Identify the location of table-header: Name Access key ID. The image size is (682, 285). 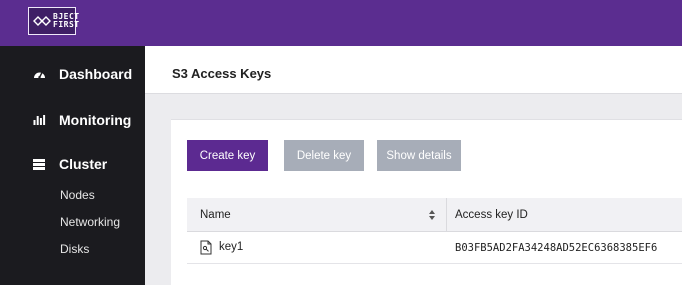
(434, 215).